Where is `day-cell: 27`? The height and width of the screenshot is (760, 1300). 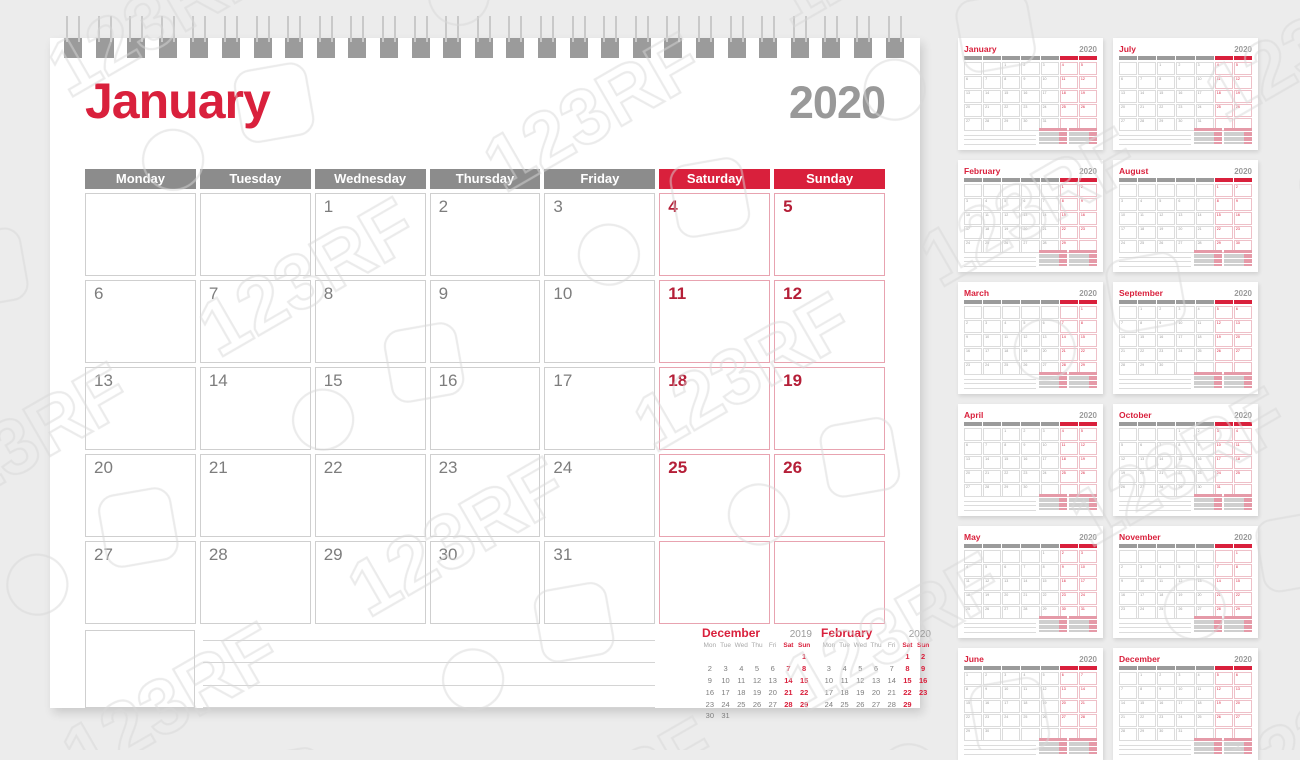 day-cell: 27 is located at coordinates (140, 582).